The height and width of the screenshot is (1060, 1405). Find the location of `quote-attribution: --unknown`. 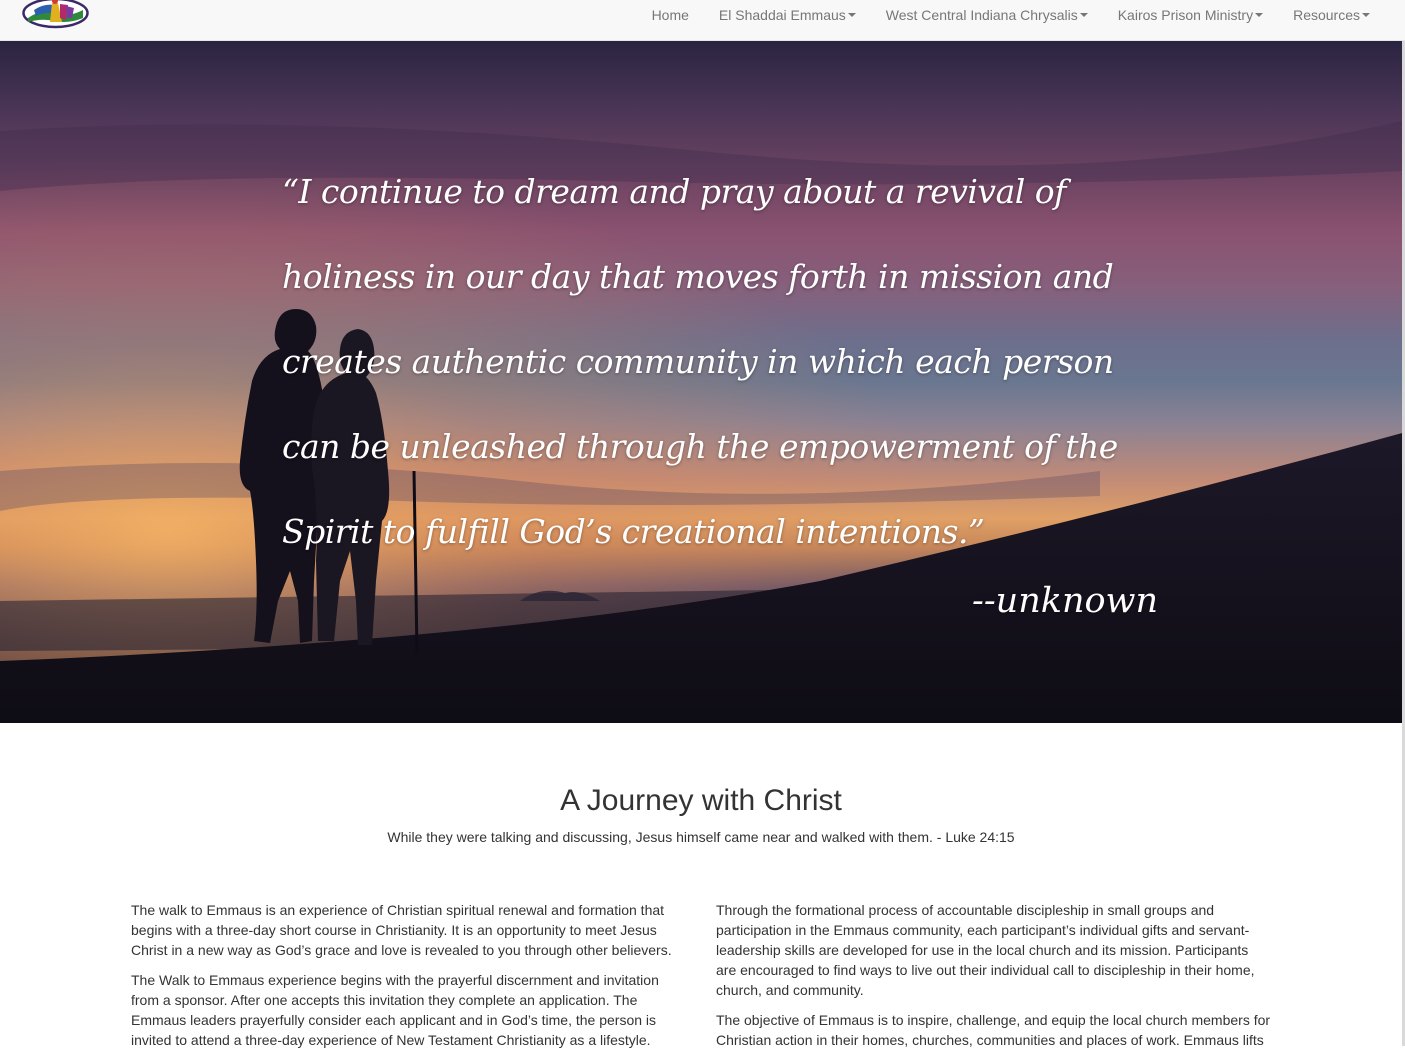

quote-attribution: --unknown is located at coordinates (1065, 601).